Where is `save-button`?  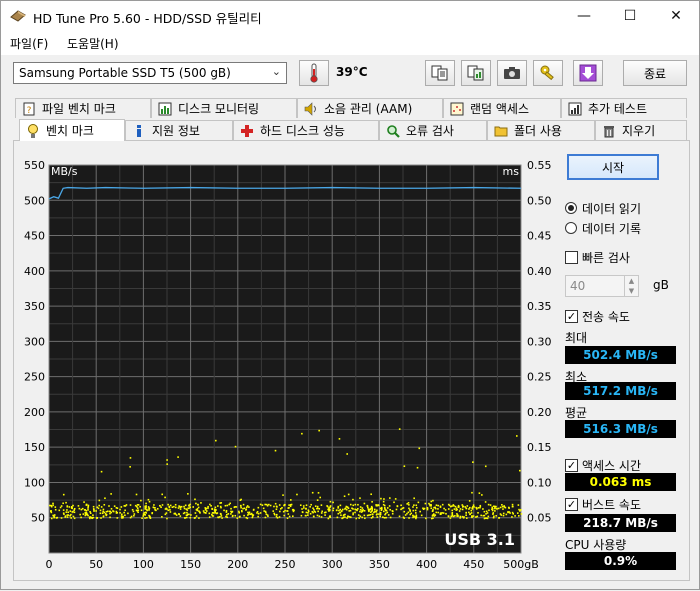
save-button is located at coordinates (588, 73).